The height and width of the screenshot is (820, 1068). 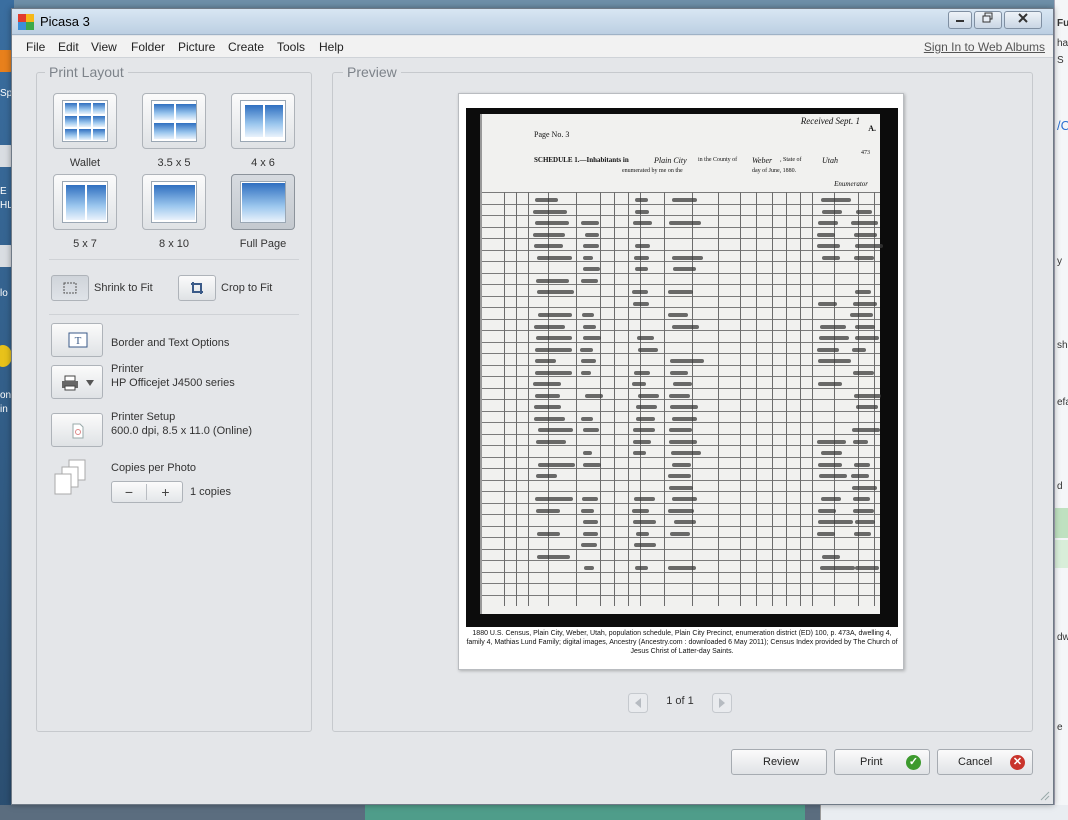 I want to click on layout-wallet-button, so click(x=85, y=121).